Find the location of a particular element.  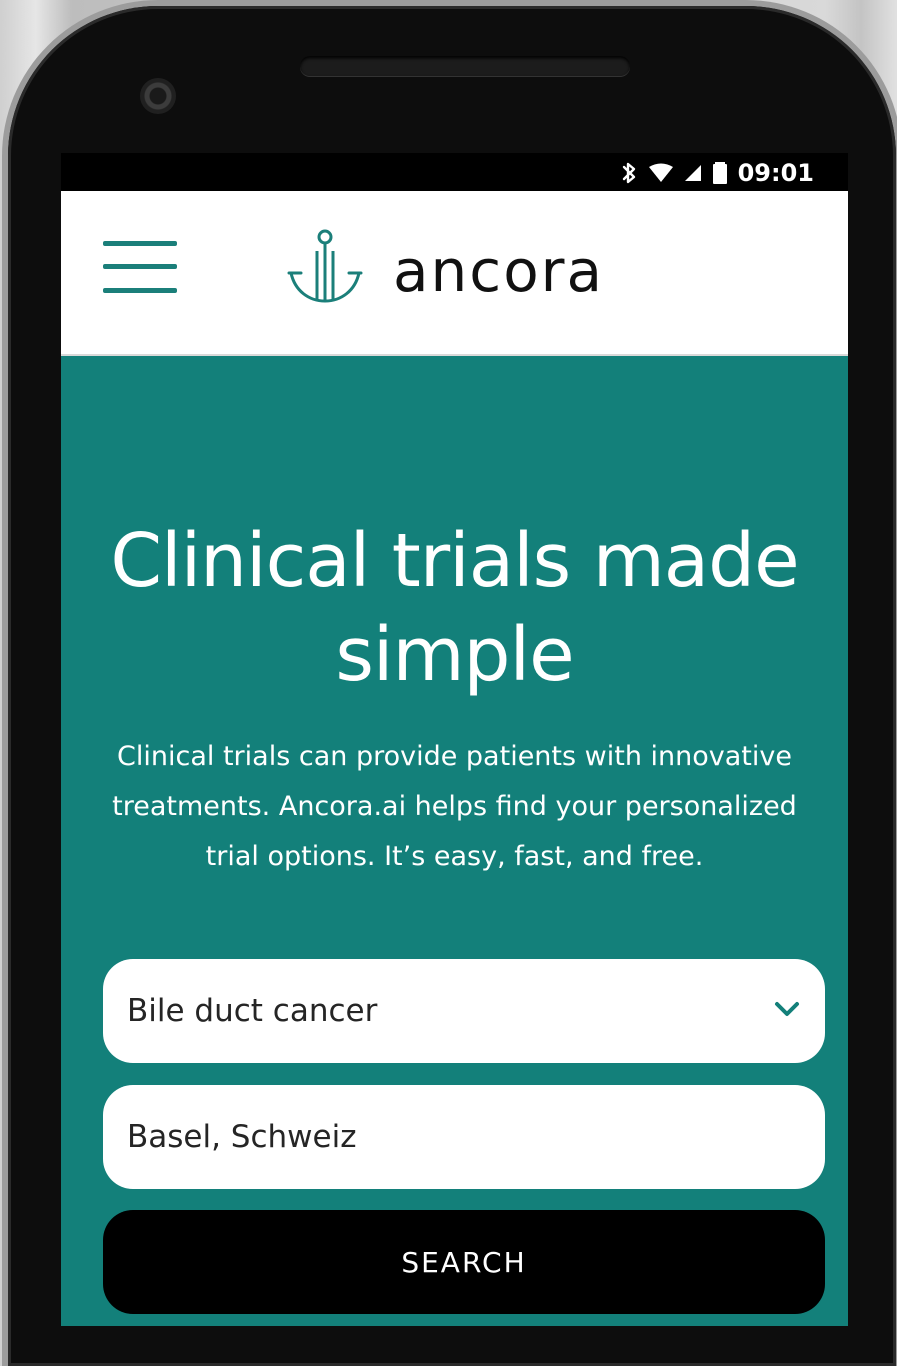

front-camera is located at coordinates (158, 96).